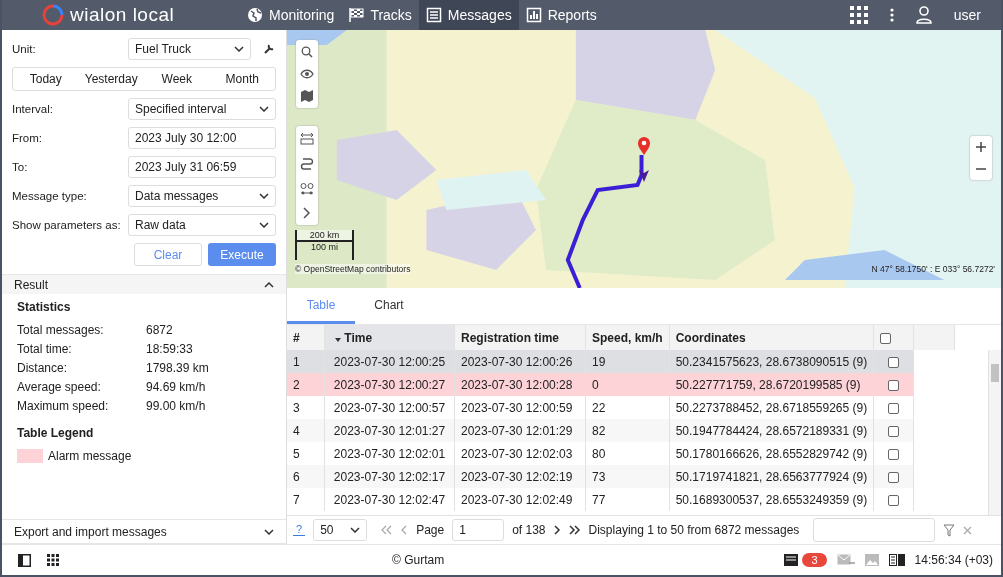 The height and width of the screenshot is (577, 1003). What do you see at coordinates (953, 560) in the screenshot?
I see `clock-text: 14:56:34 (+03)` at bounding box center [953, 560].